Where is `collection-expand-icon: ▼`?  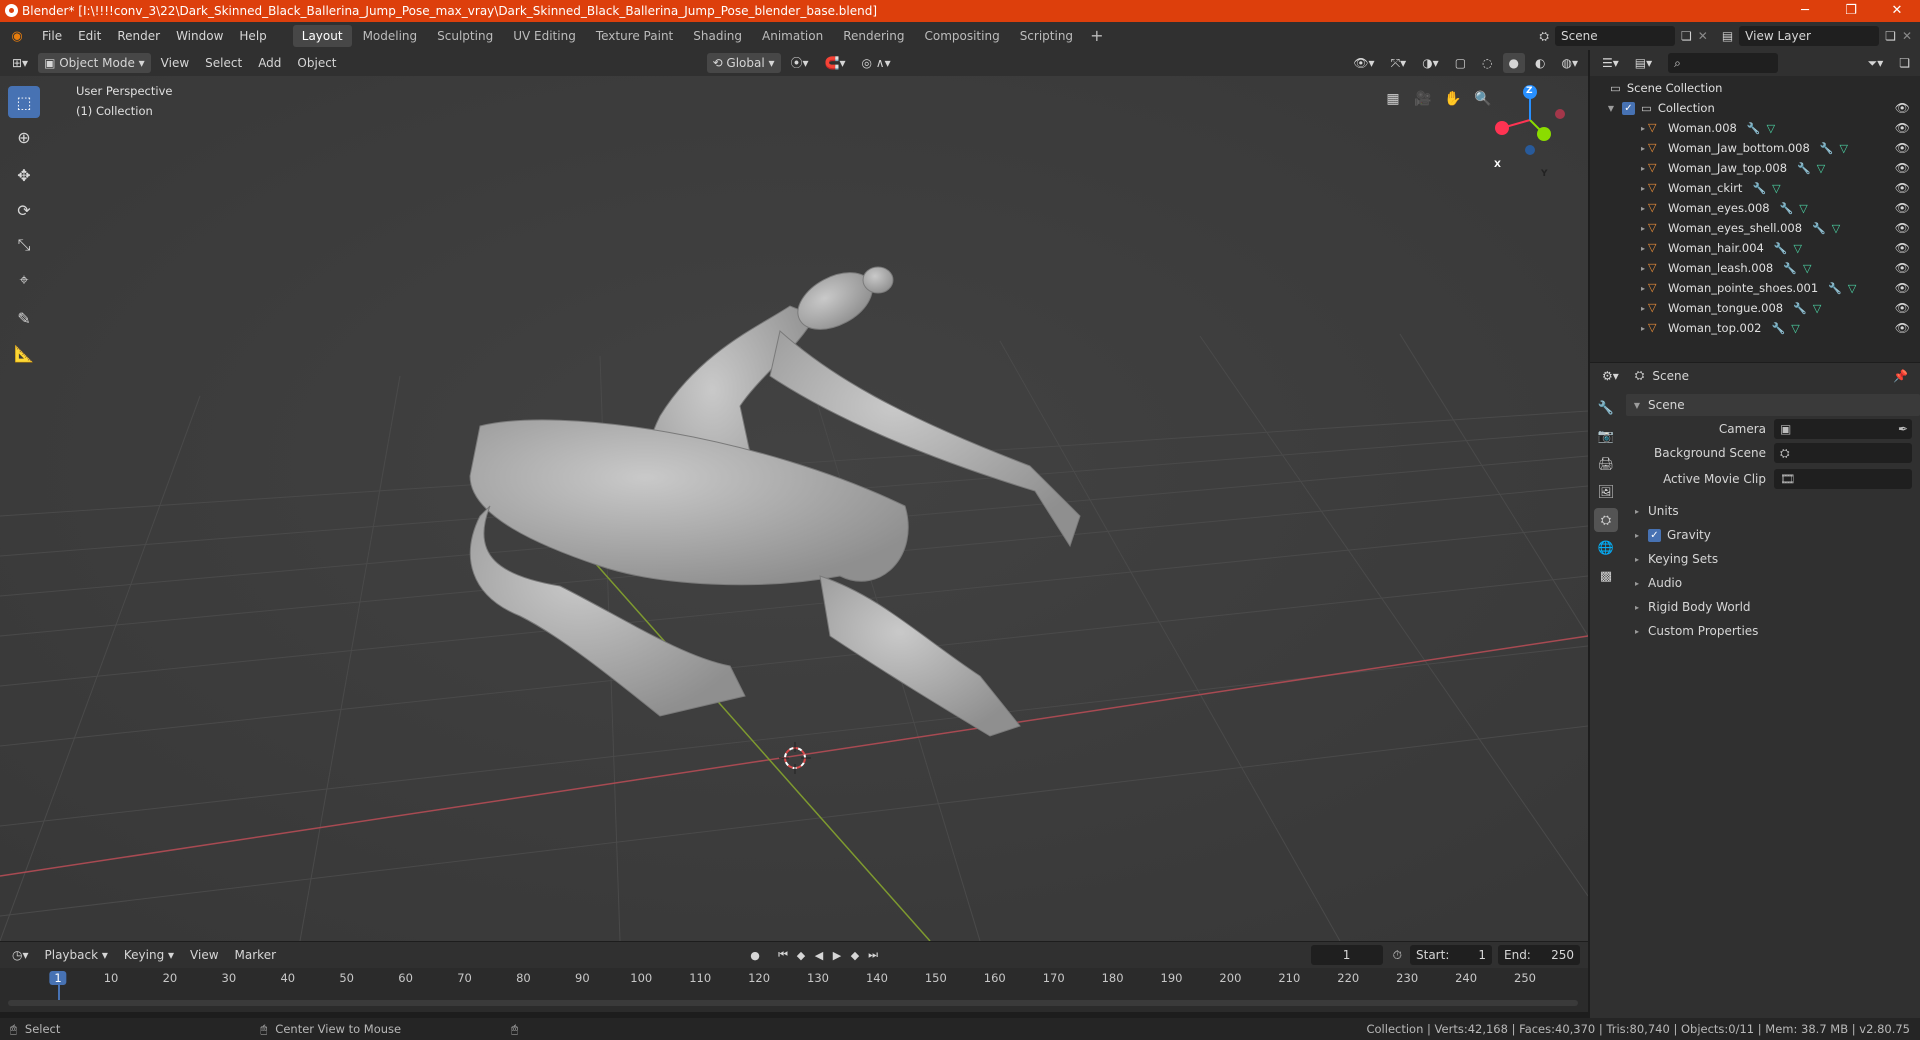 collection-expand-icon: ▼ is located at coordinates (1611, 108).